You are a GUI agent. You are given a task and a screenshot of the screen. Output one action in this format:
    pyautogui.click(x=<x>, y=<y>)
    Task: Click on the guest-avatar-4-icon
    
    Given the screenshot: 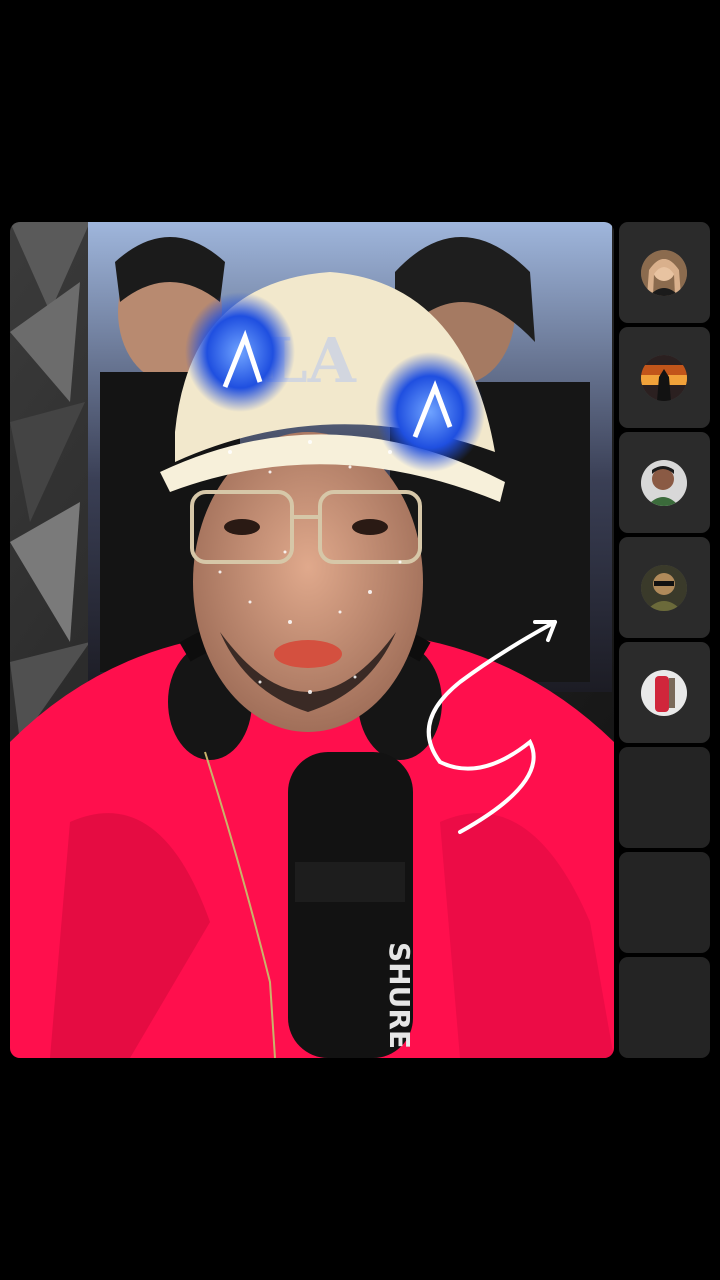 What is the action you would take?
    pyautogui.click(x=664, y=588)
    